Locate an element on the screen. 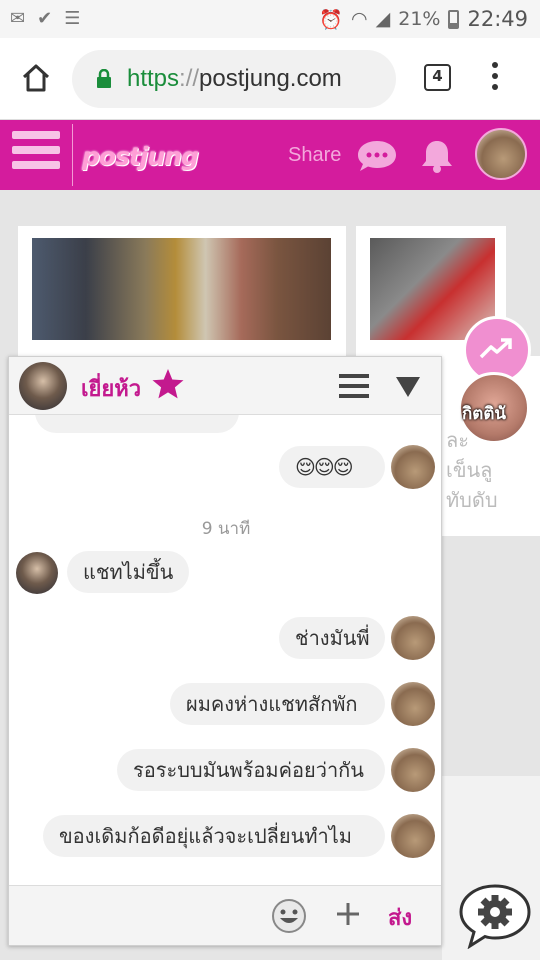 This screenshot has height=960, width=540. friend-name: กิตตินั is located at coordinates (484, 413).